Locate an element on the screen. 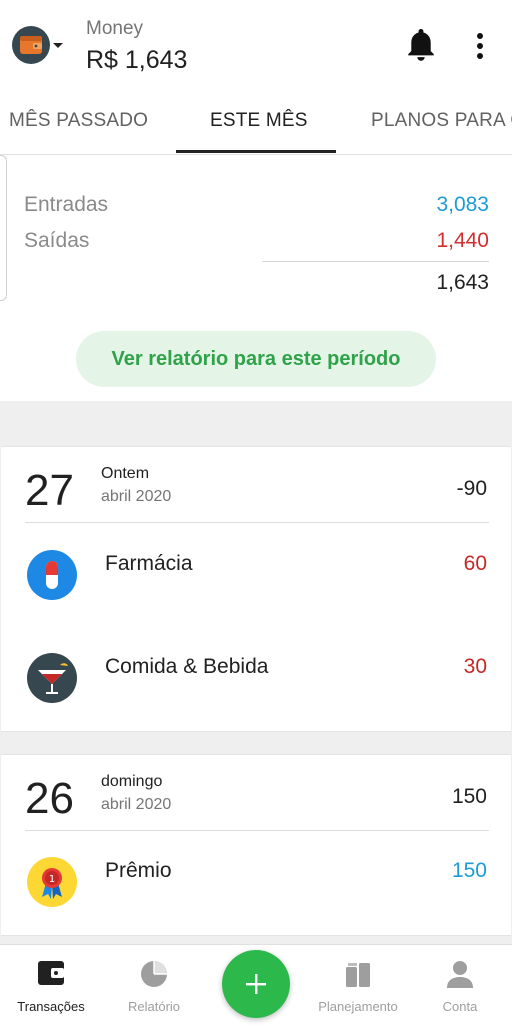 This screenshot has width=512, height=1025. account-name: Money is located at coordinates (115, 28).